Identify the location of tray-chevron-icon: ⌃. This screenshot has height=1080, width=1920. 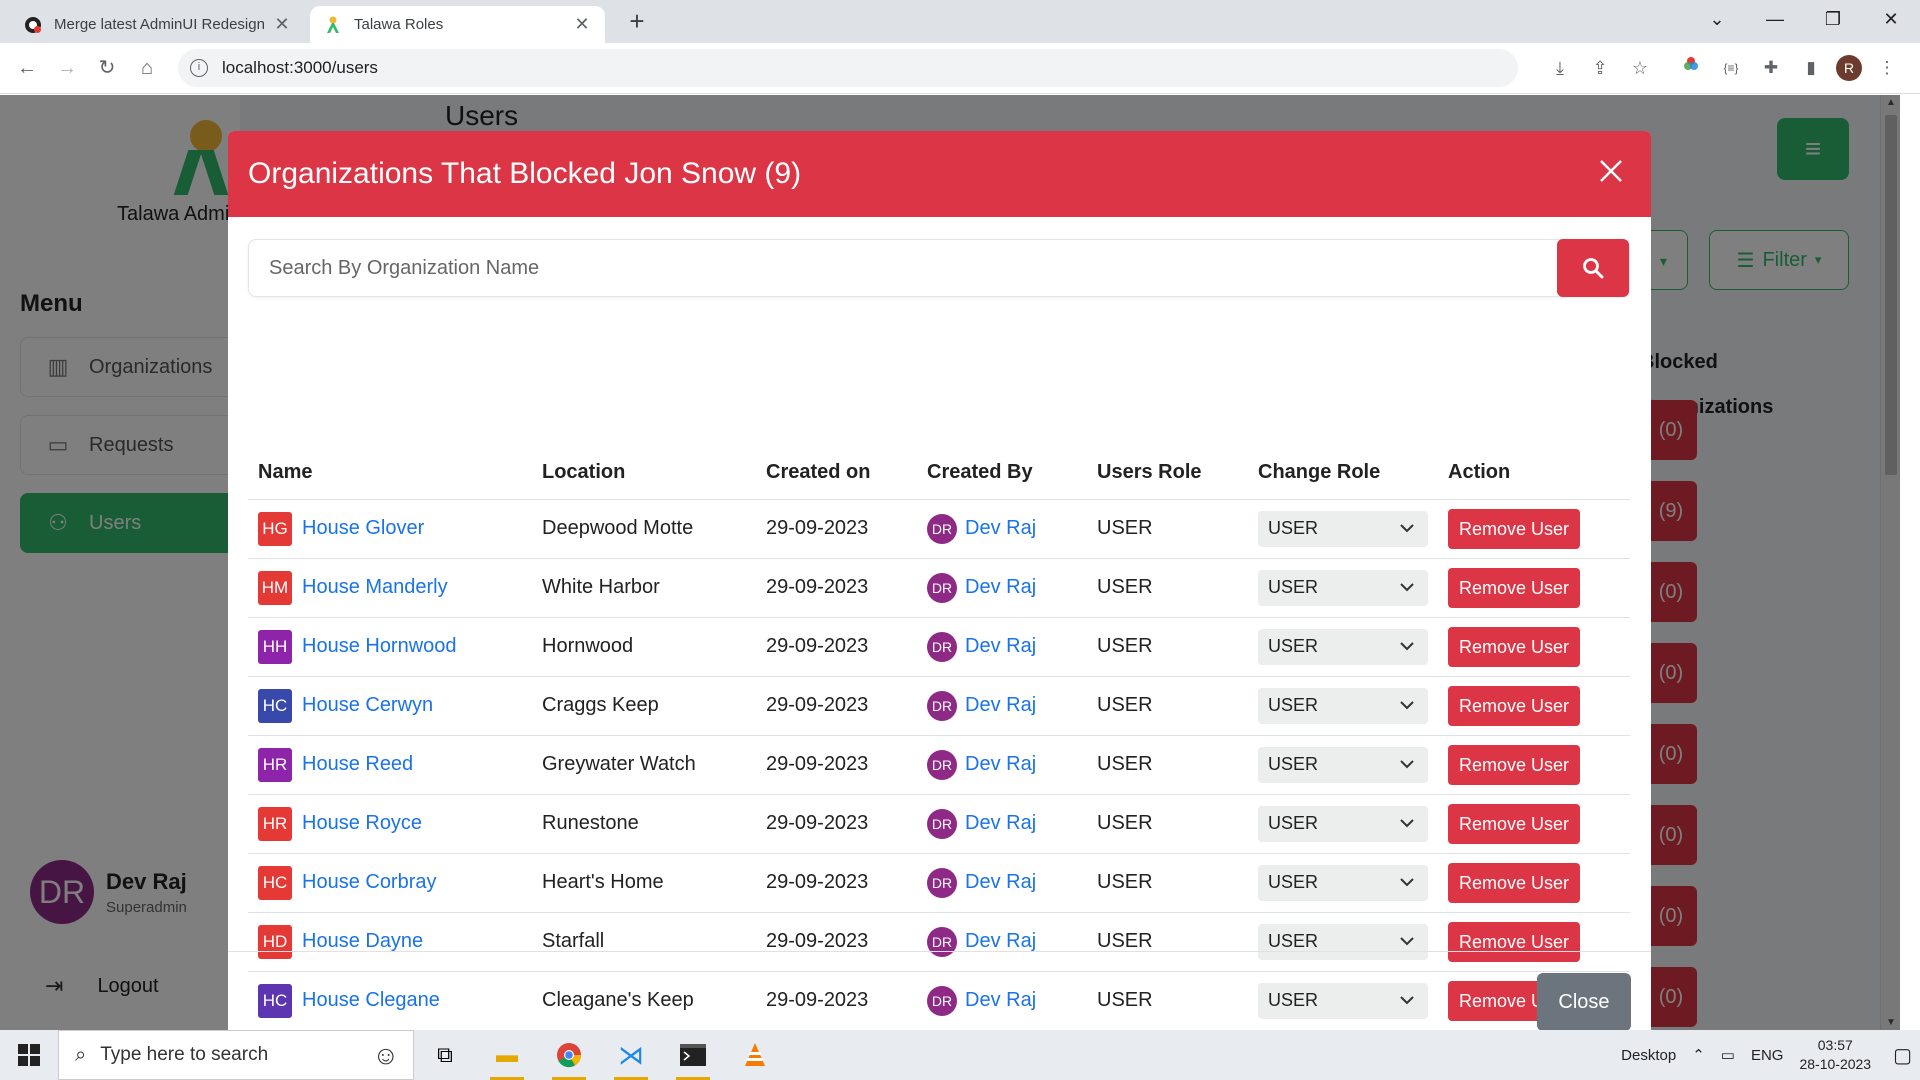
(1698, 1055).